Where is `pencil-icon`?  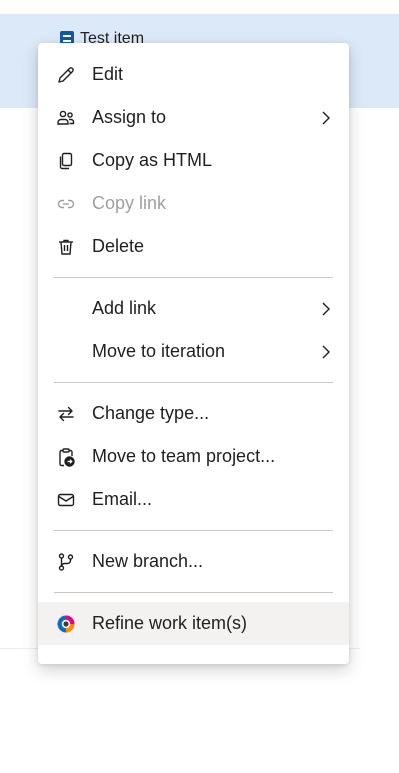 pencil-icon is located at coordinates (66, 75).